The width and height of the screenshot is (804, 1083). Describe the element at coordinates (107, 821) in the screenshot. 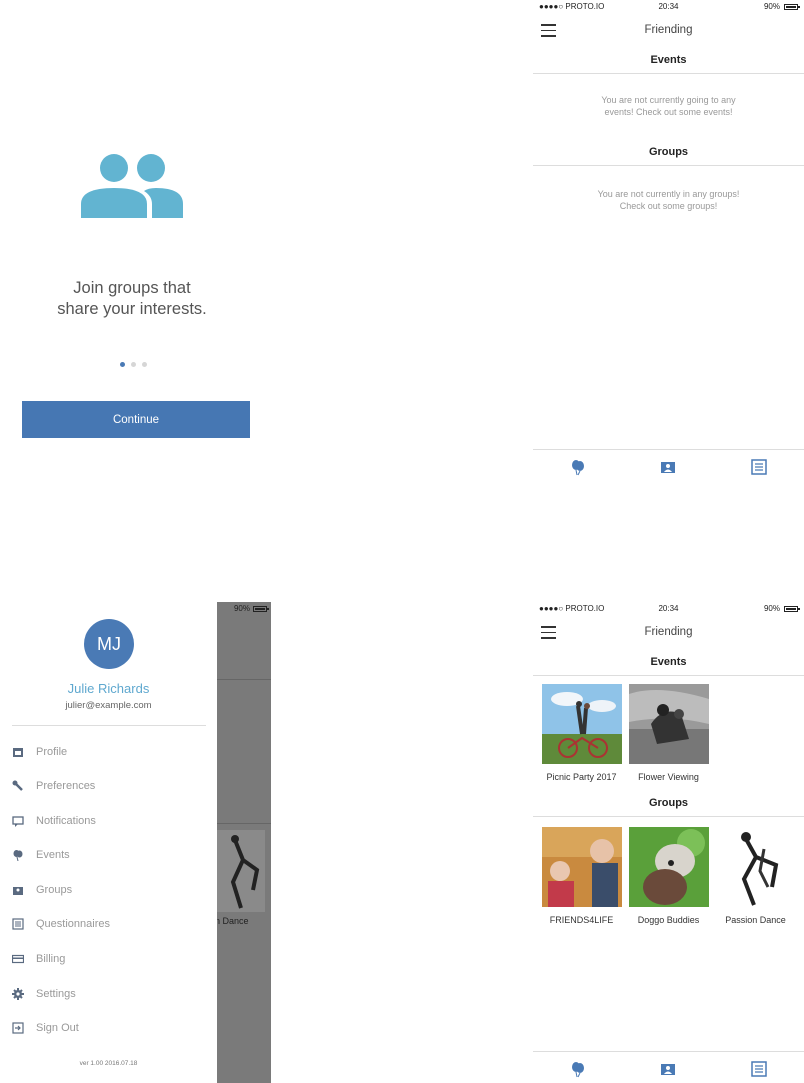

I see `menu-item-notifications: Notifications` at that location.